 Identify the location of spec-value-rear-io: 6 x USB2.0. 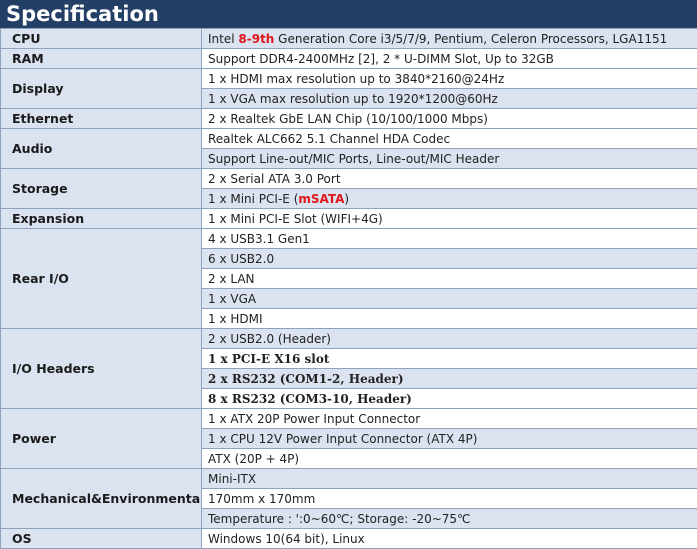
(449, 258).